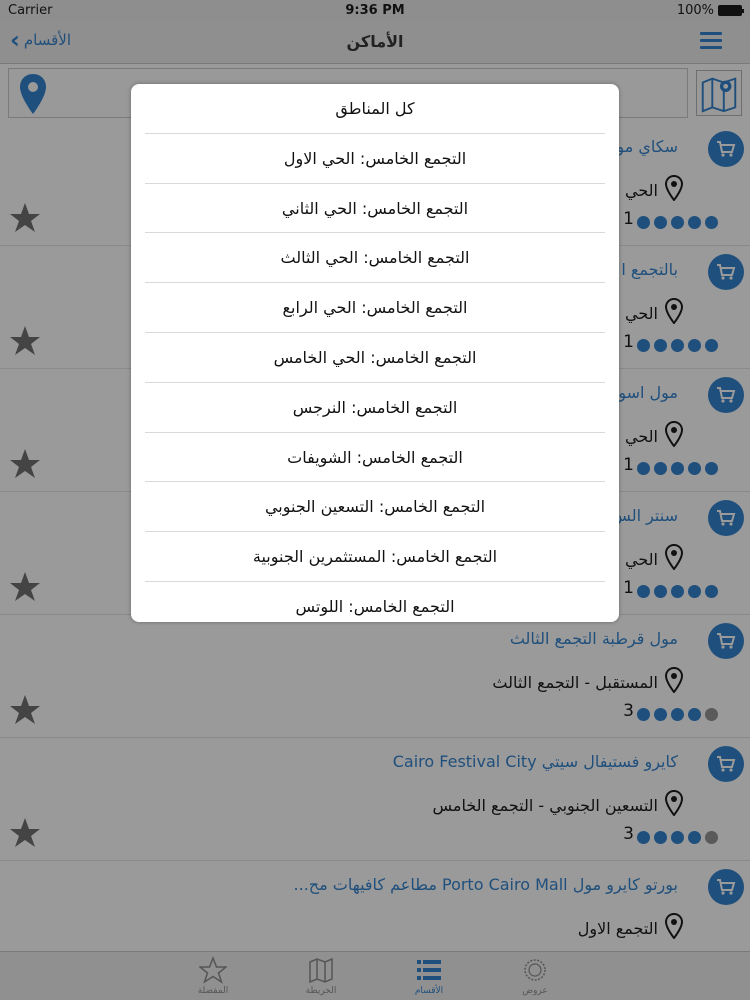 This screenshot has height=1000, width=750. I want to click on navigation-bar: ‹ الأقسام الأماكن, so click(375, 43).